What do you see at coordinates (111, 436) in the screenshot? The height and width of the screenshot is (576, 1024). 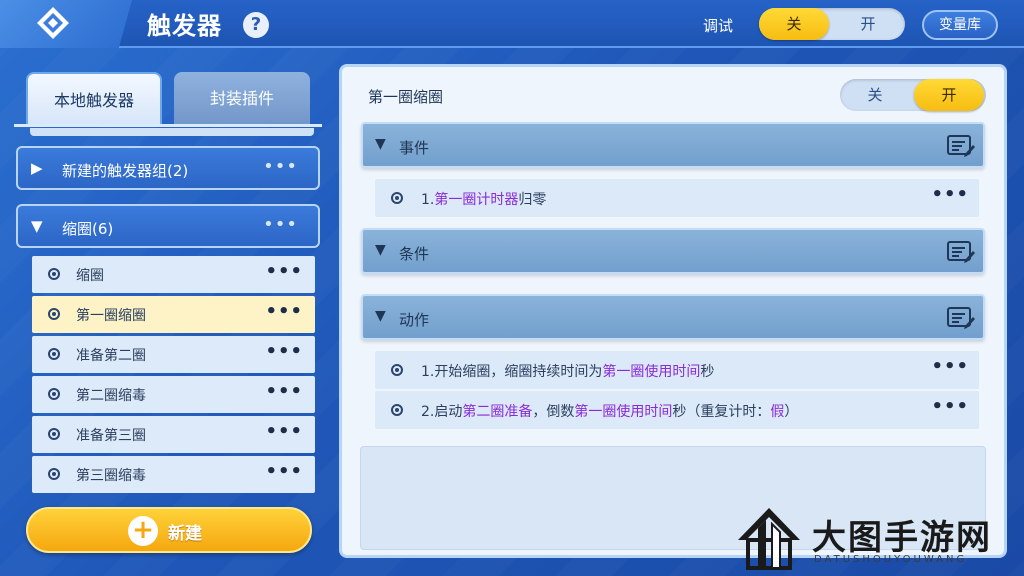 I see `item-label: 准备第三圈` at bounding box center [111, 436].